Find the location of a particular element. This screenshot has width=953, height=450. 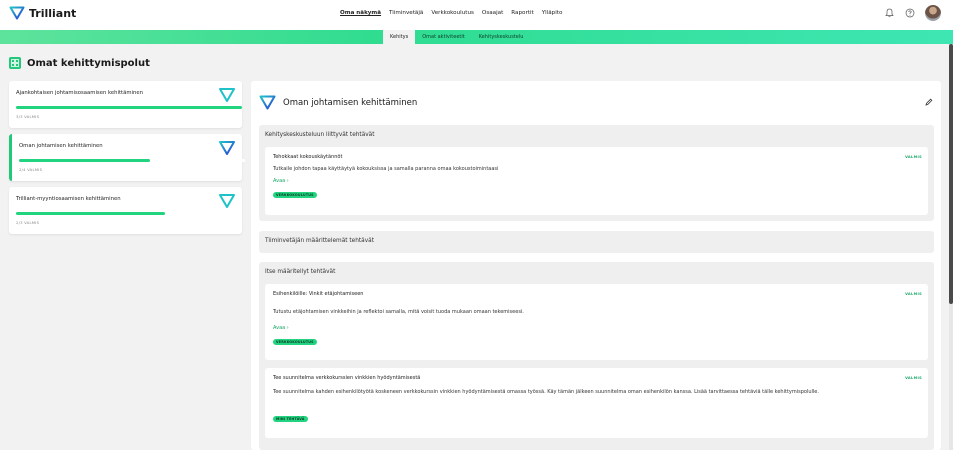

avatar is located at coordinates (933, 13).